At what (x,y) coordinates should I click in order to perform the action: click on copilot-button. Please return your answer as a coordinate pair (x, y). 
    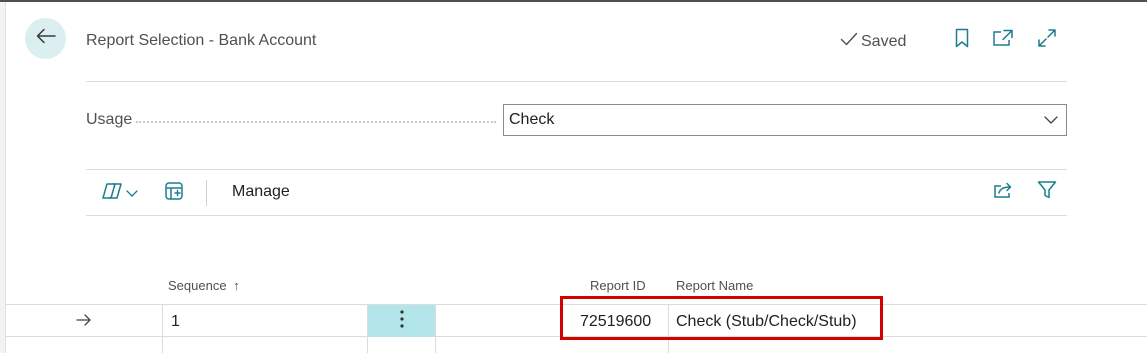
    Looking at the image, I should click on (119, 193).